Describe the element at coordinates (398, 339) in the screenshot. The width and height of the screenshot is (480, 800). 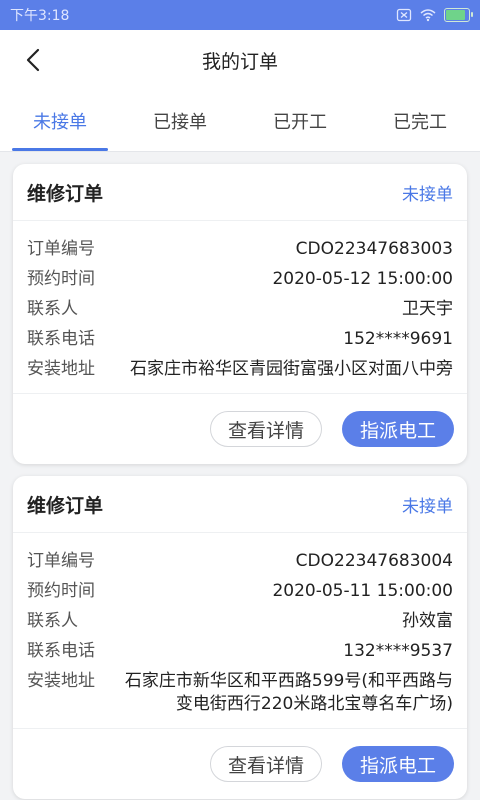
I see `phone-value: 152****9691` at that location.